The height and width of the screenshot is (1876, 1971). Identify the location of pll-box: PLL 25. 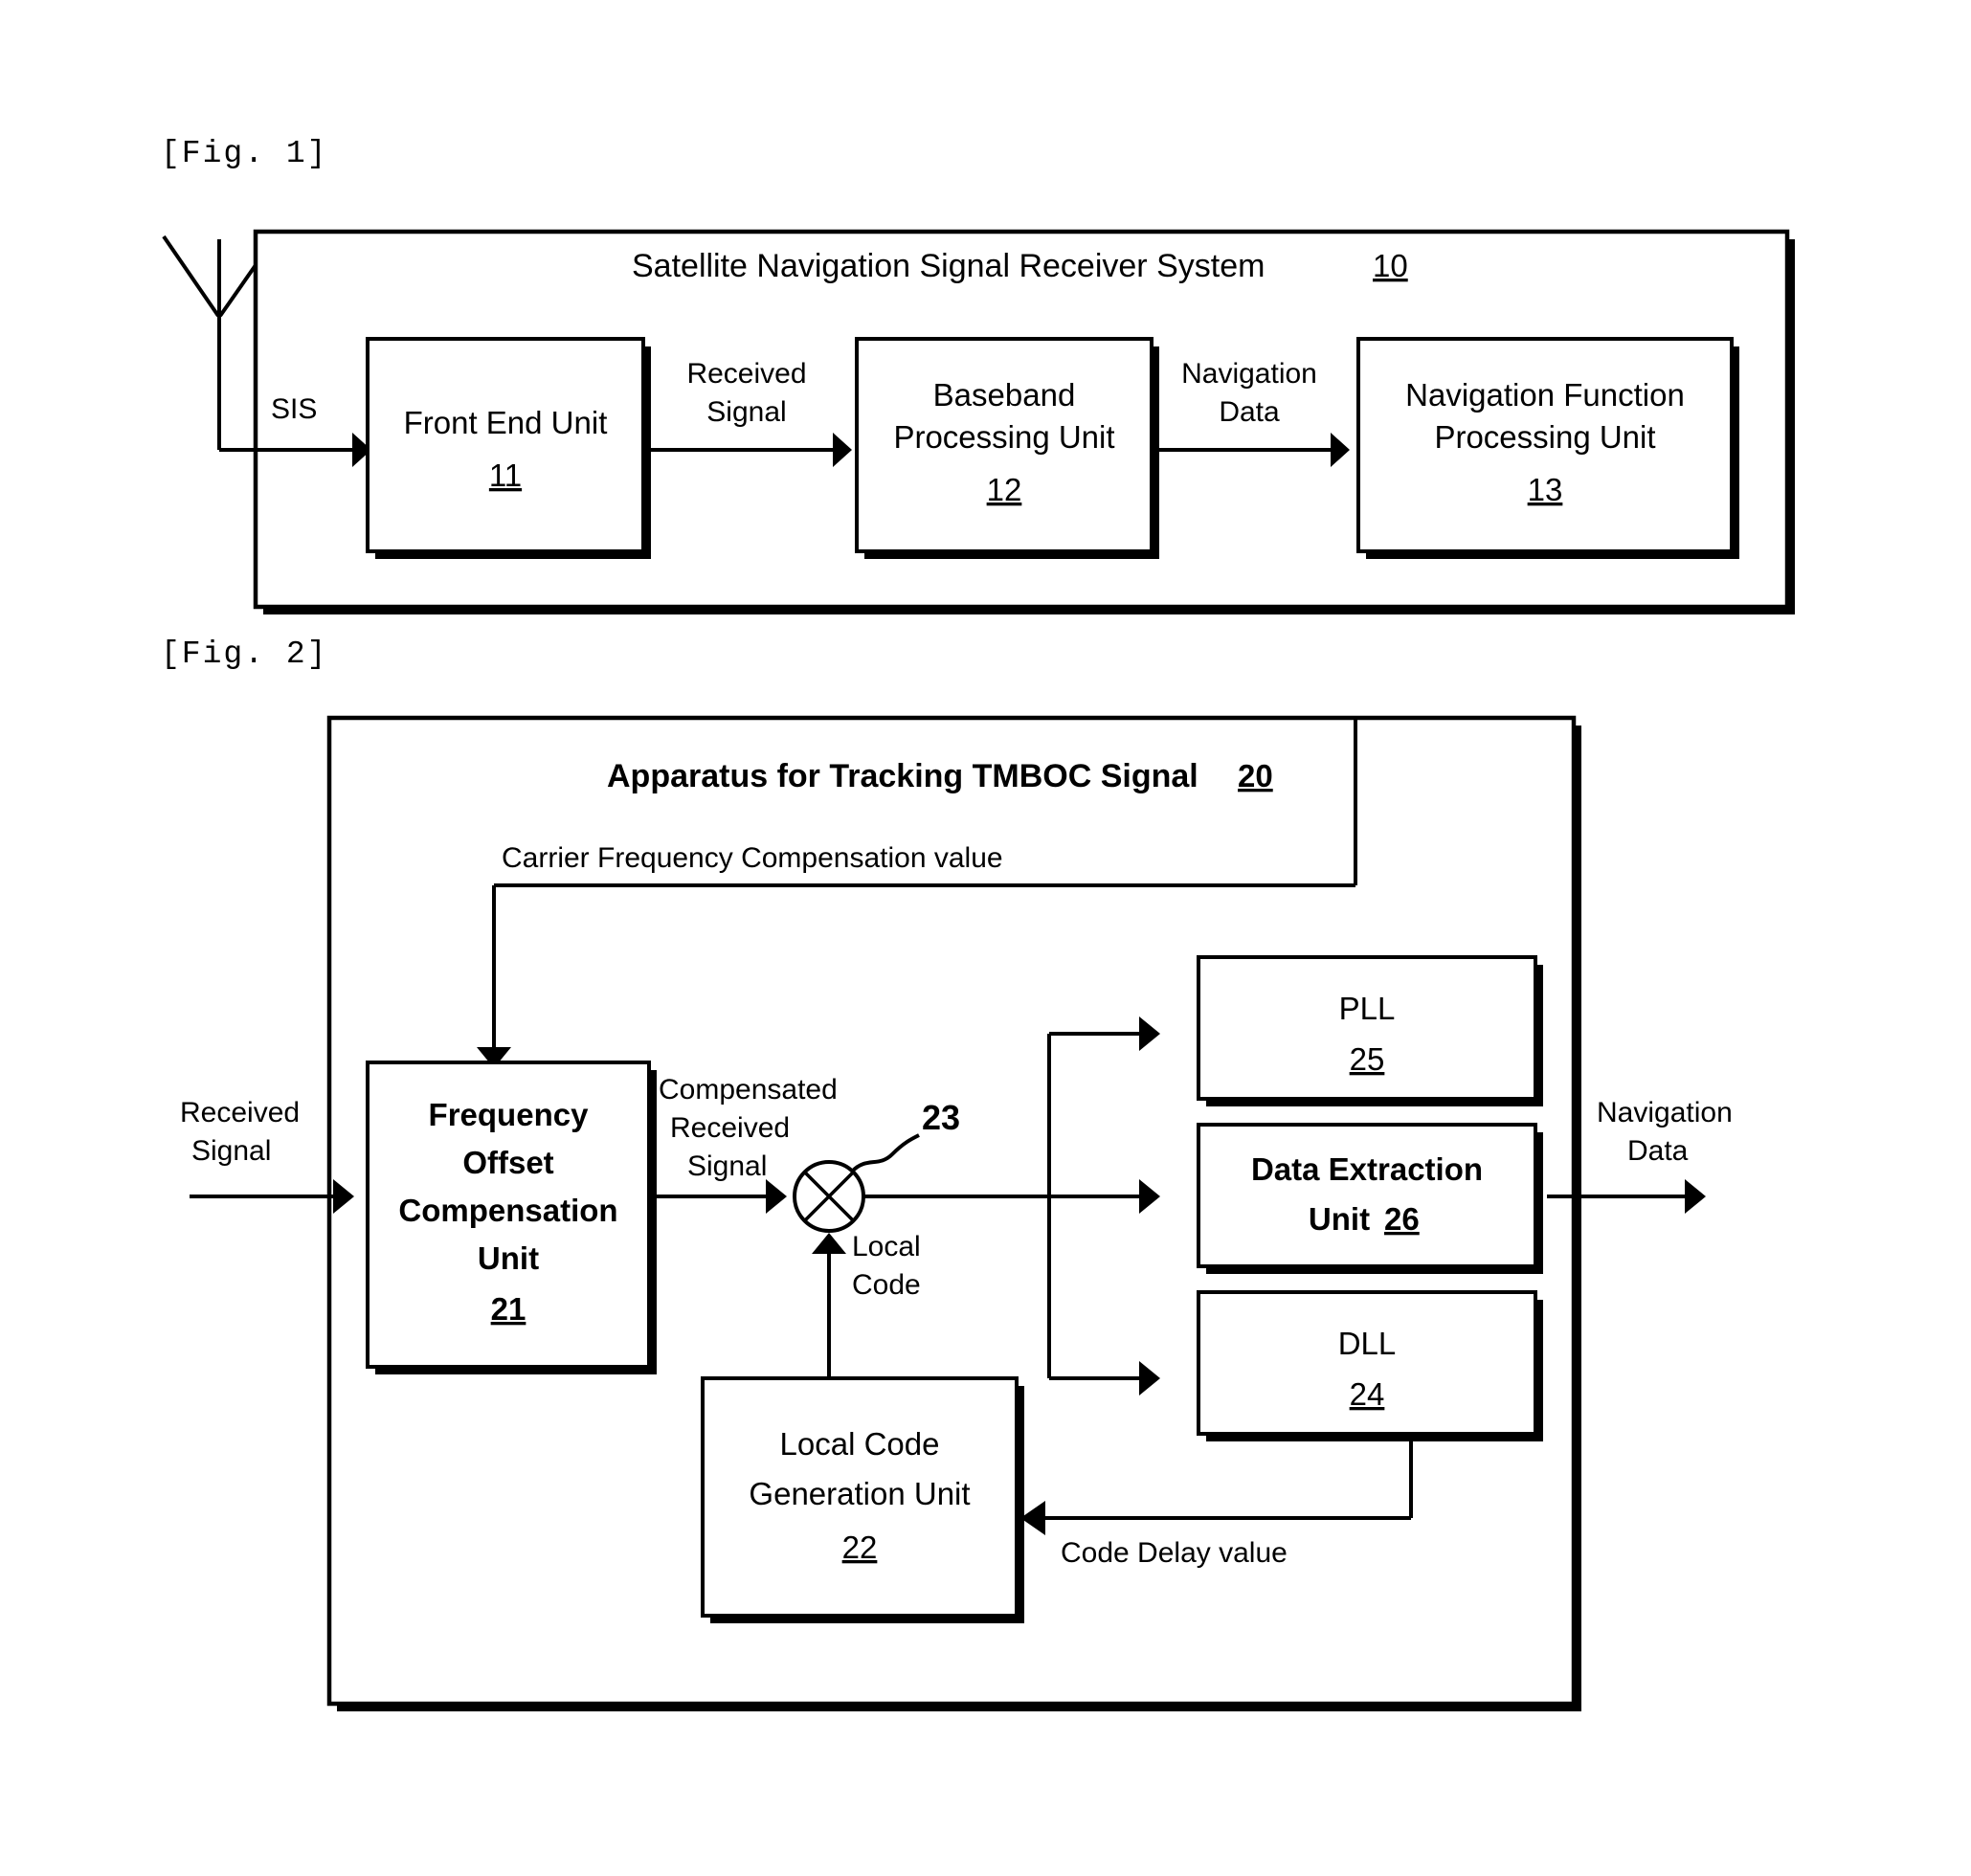
(1370, 1030).